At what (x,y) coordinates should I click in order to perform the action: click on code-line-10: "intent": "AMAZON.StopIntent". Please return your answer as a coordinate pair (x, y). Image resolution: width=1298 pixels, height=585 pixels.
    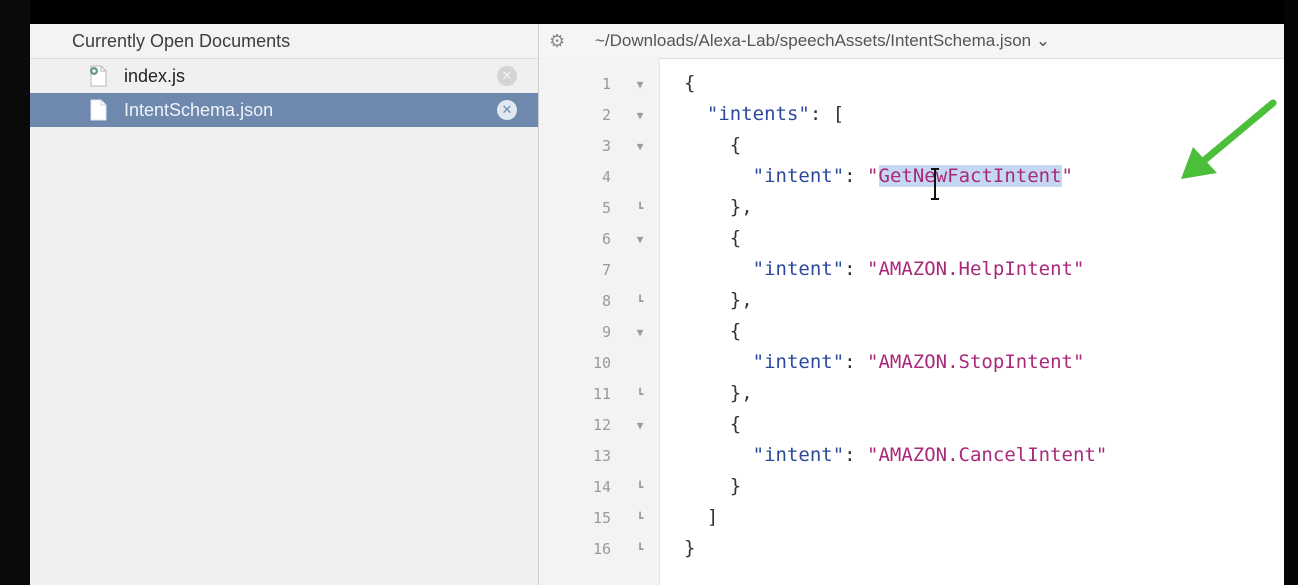
    Looking at the image, I should click on (884, 362).